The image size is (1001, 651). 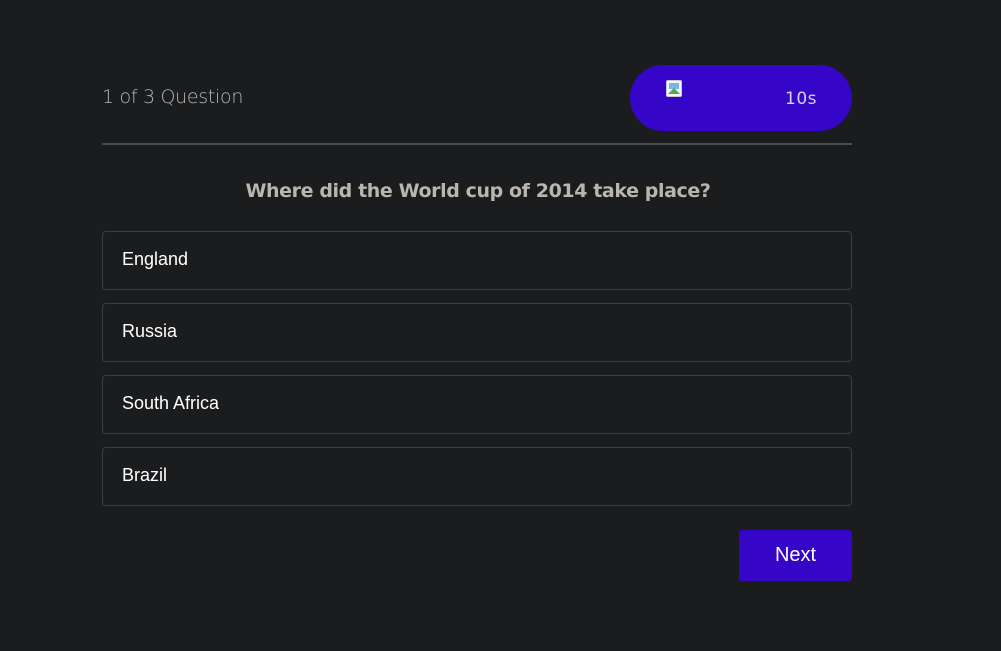 I want to click on header-divider, so click(x=477, y=144).